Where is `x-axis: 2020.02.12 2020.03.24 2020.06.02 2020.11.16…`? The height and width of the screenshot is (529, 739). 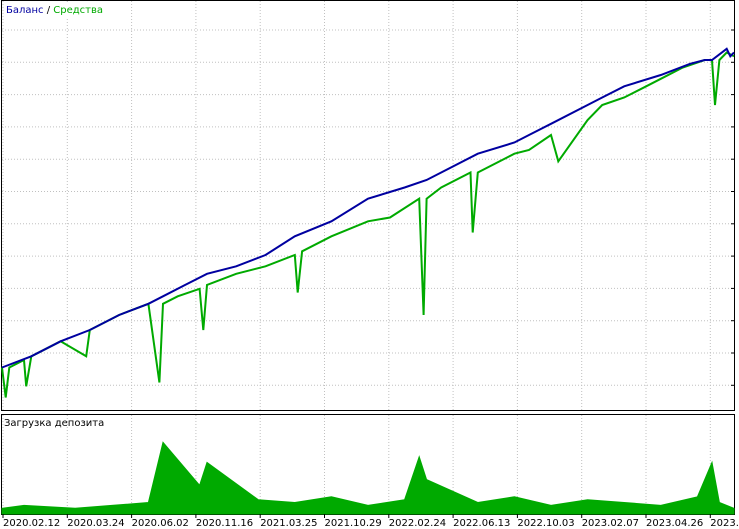
x-axis: 2020.02.12 2020.03.24 2020.06.02 2020.11.16… is located at coordinates (370, 521).